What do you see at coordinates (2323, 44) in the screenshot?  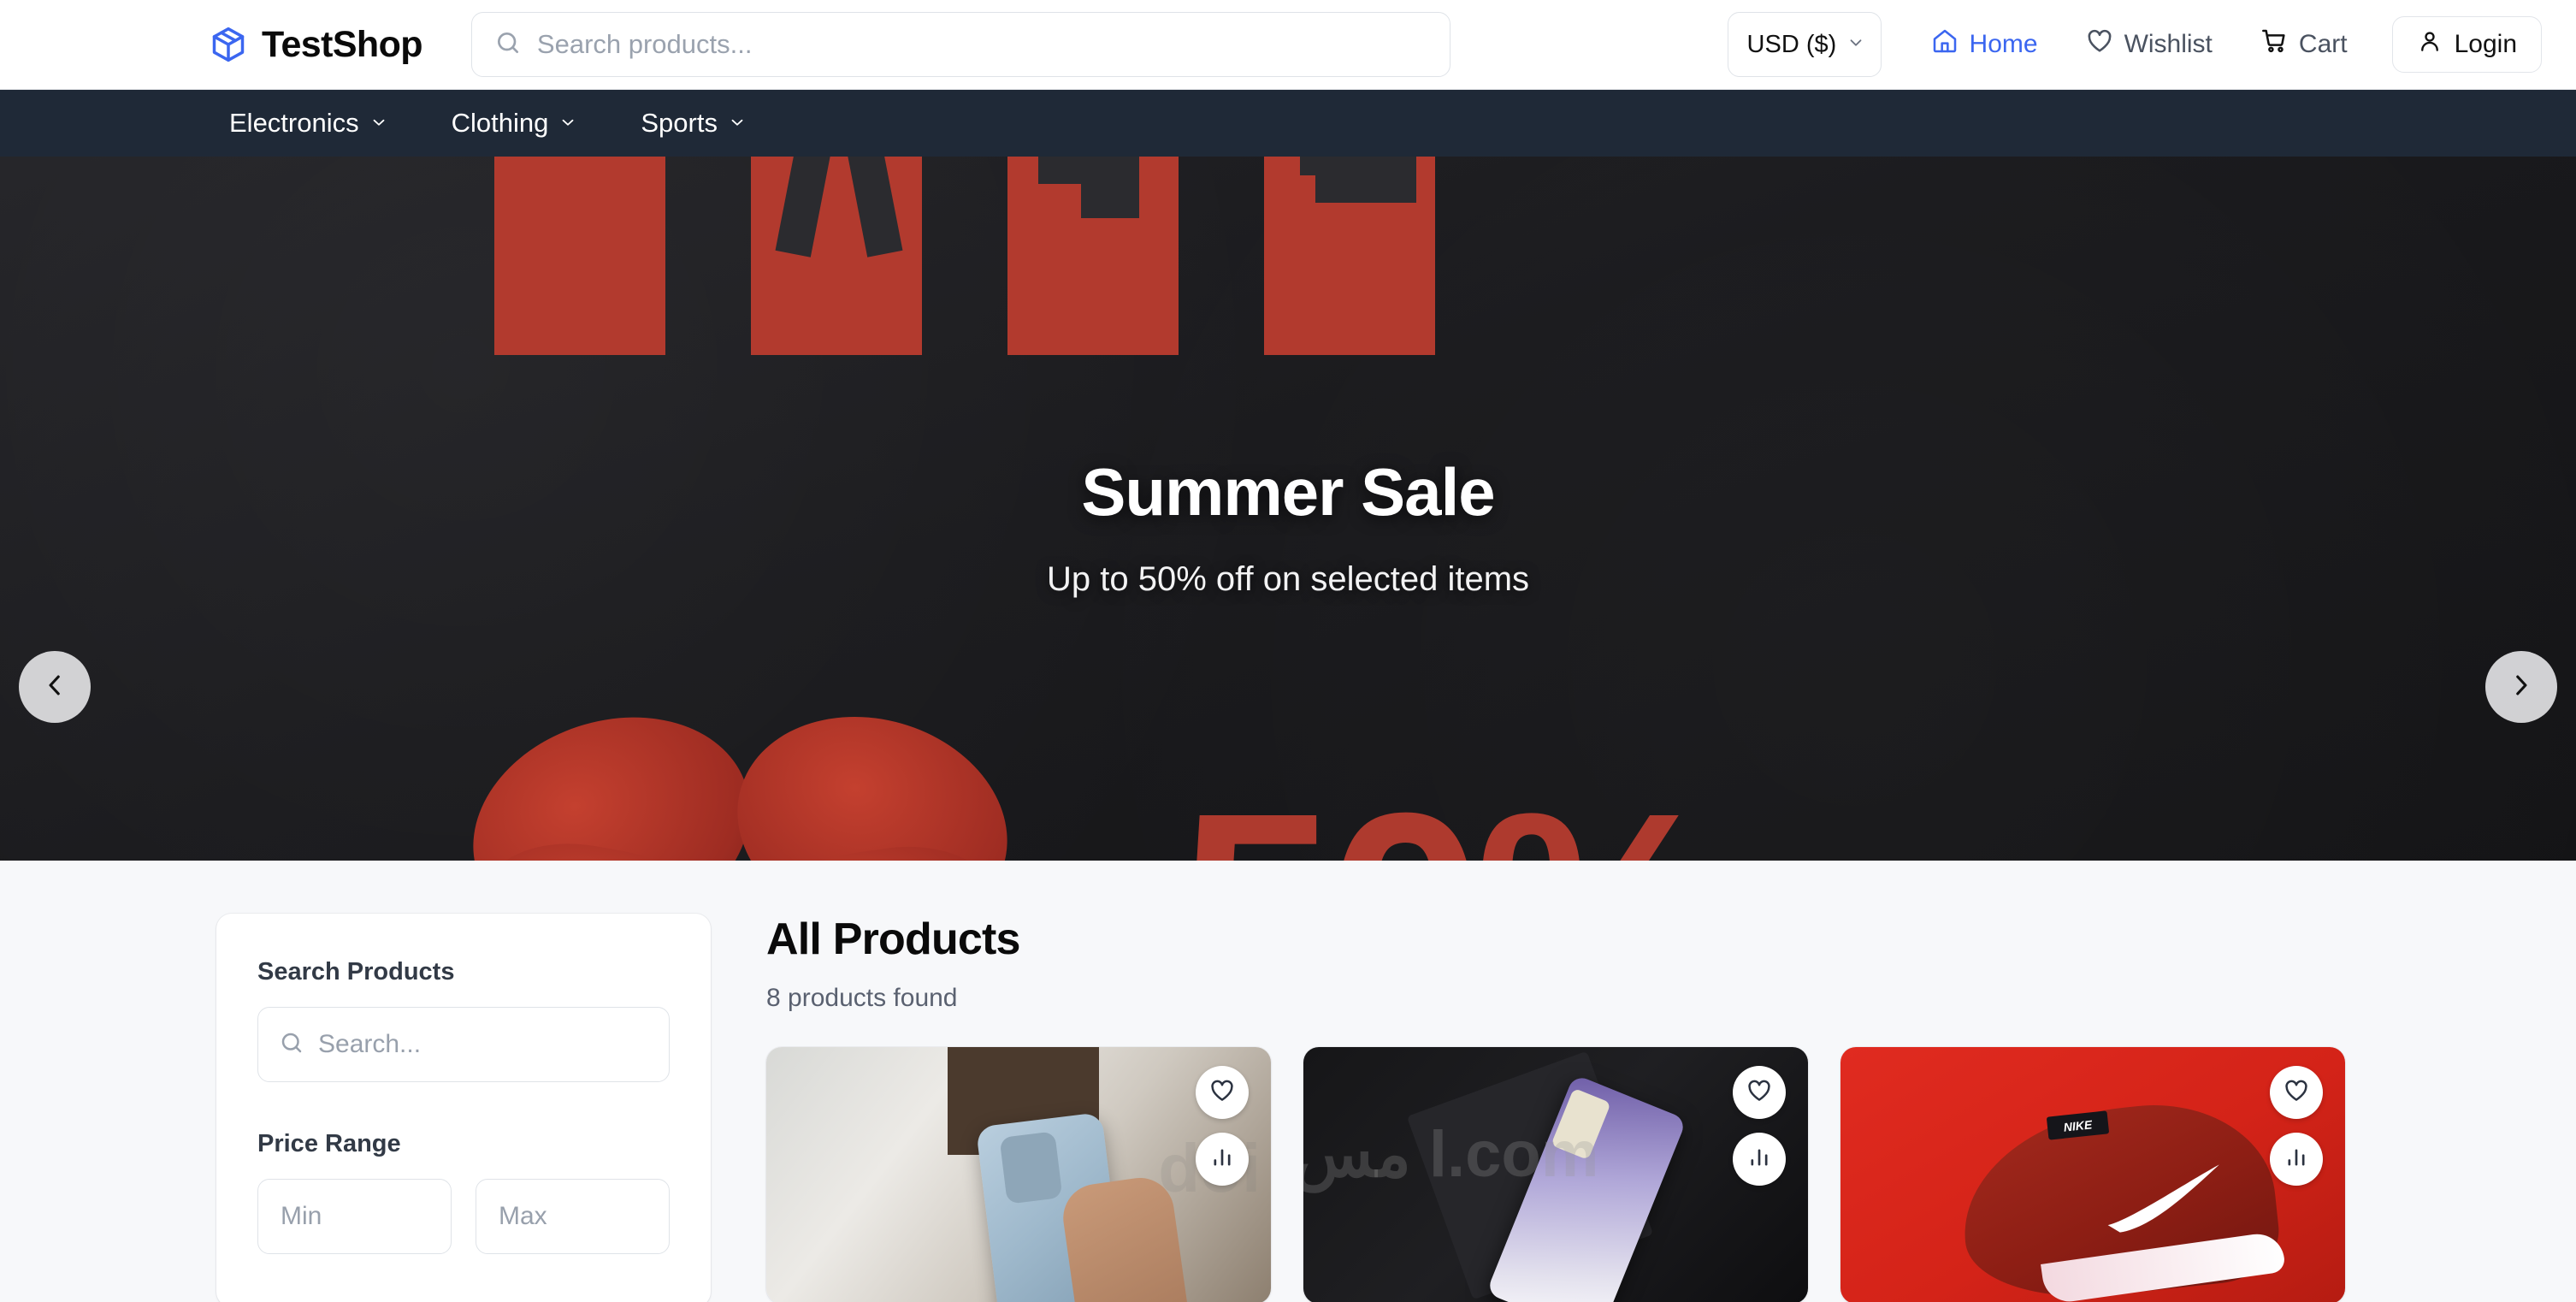 I see `nav-link-cart-label: Cart` at bounding box center [2323, 44].